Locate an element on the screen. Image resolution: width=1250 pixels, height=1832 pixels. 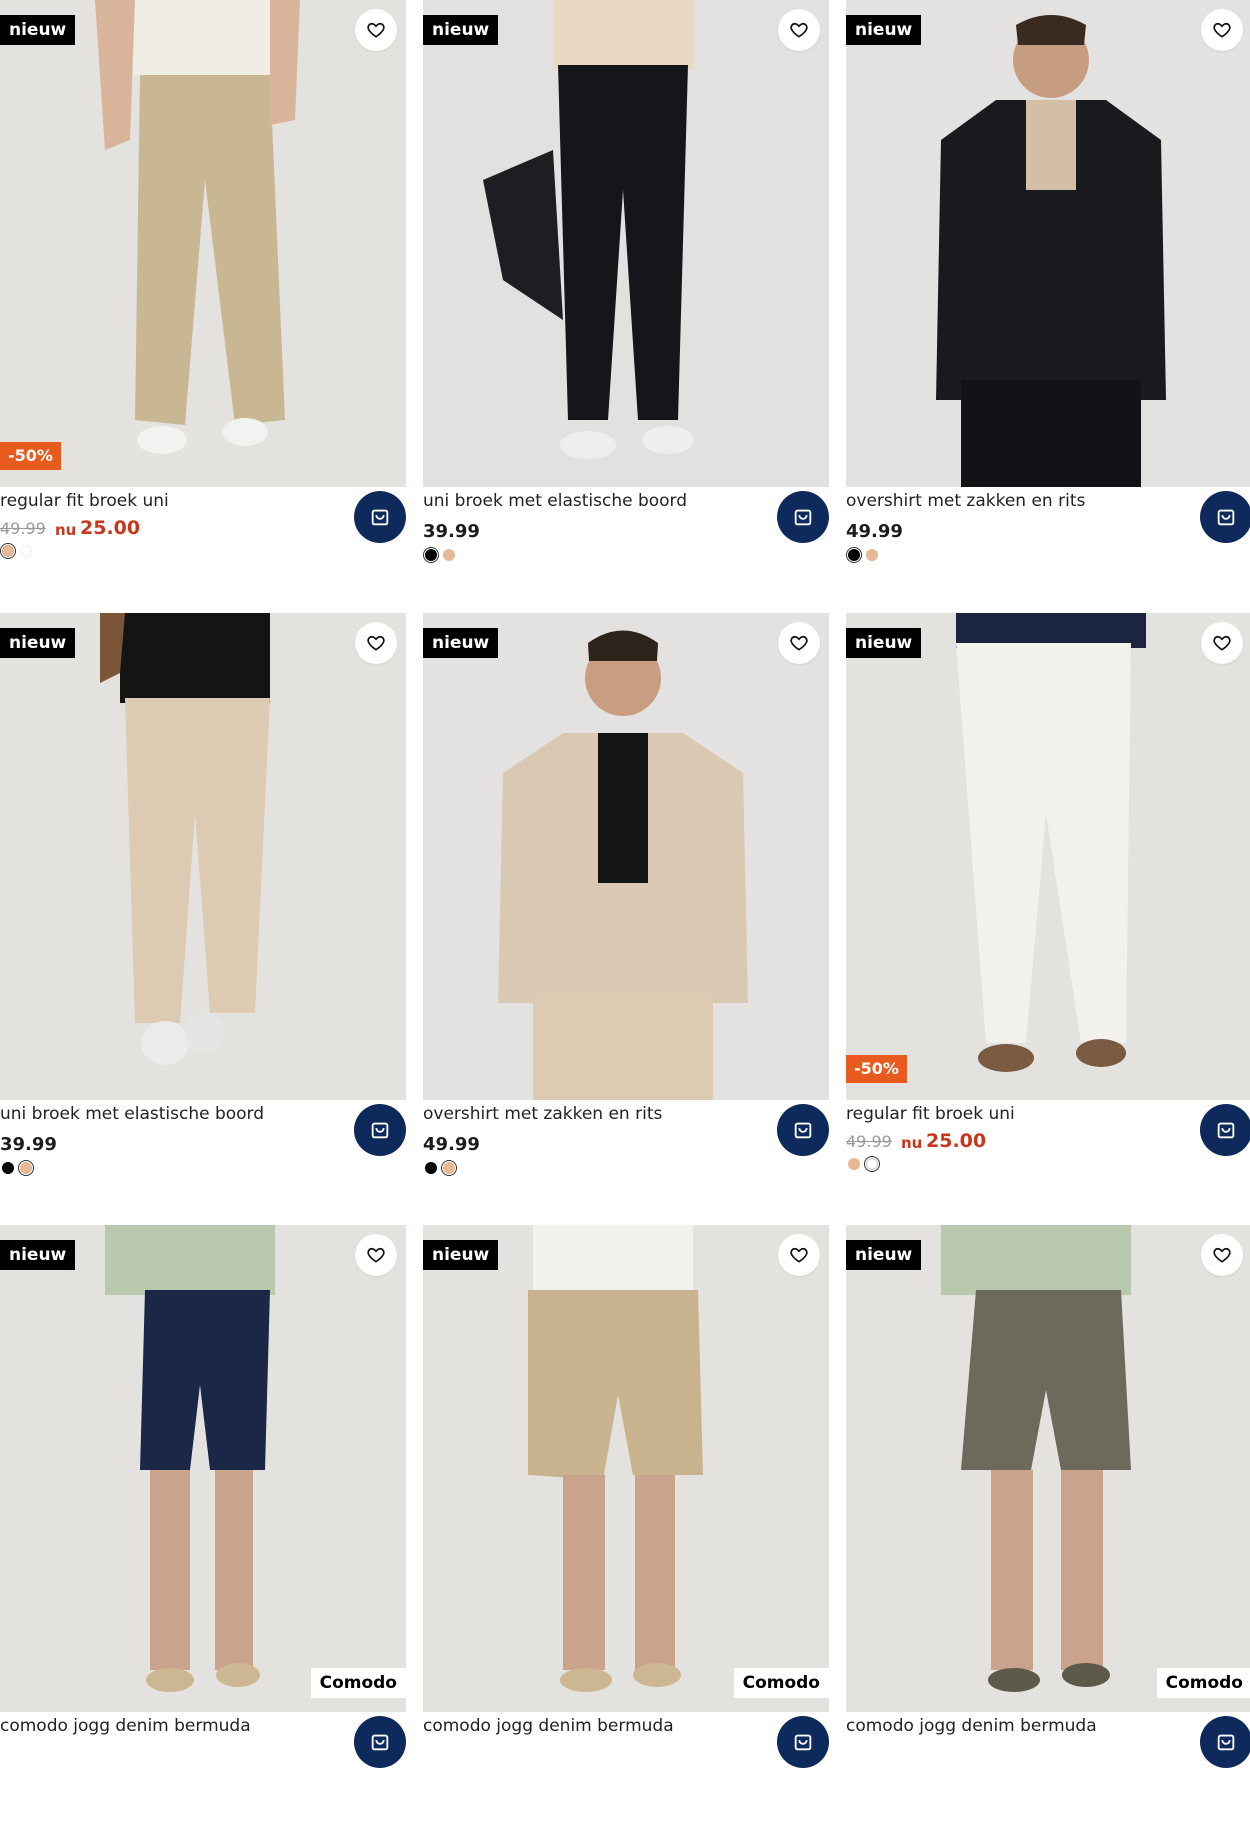
product-photo-black-pants is located at coordinates (626, 243).